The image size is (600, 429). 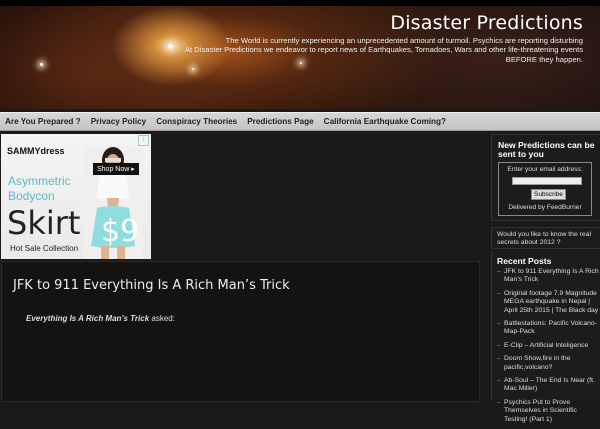 I want to click on recent-posts-title: Recent Posts, so click(x=524, y=261).